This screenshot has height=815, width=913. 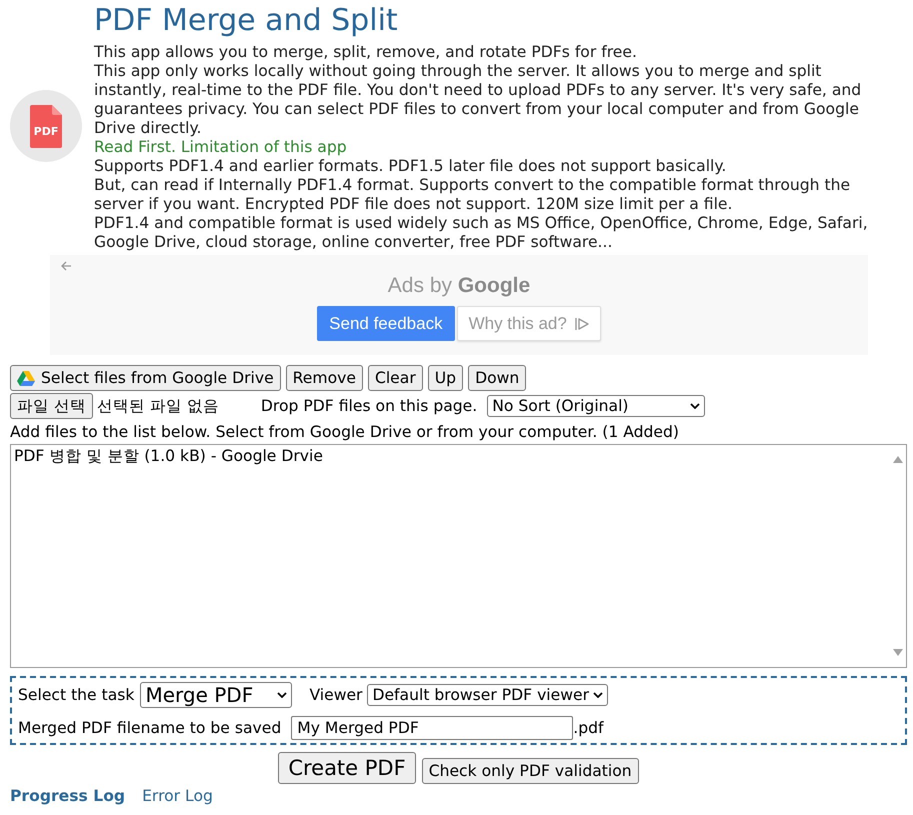 I want to click on no-file-status: 선택된 파일 없음, so click(x=157, y=406).